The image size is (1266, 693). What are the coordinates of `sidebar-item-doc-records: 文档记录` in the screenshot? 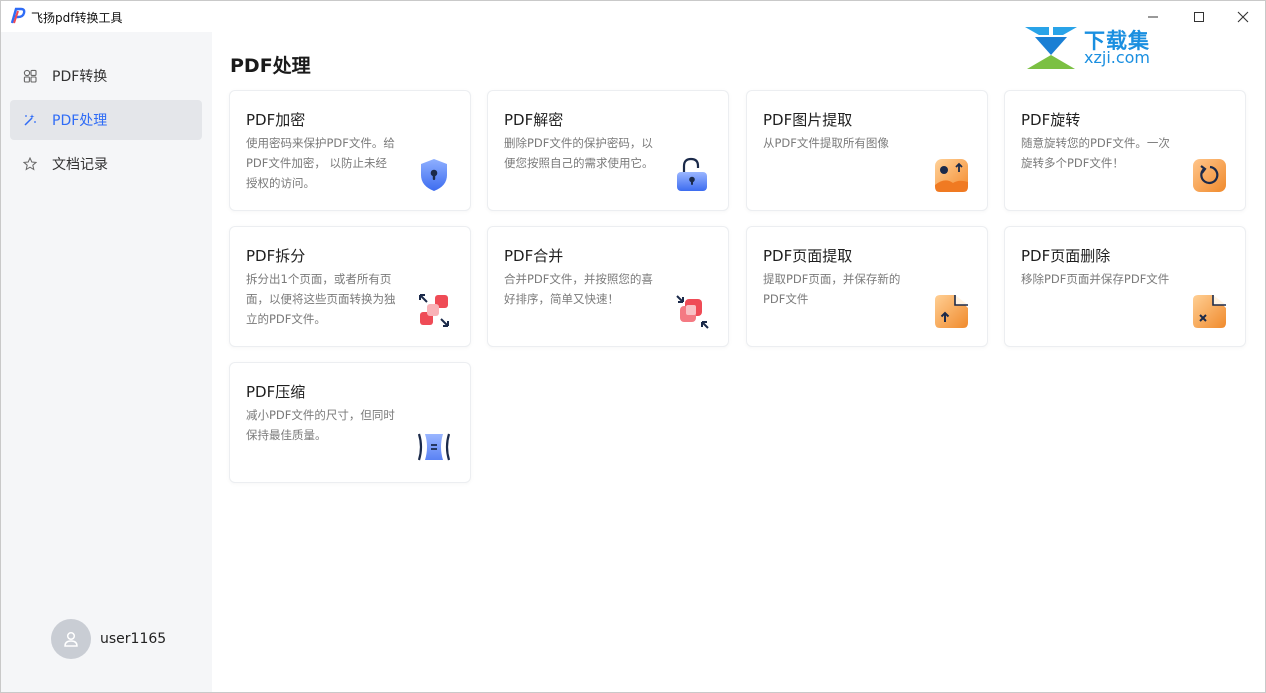 It's located at (106, 164).